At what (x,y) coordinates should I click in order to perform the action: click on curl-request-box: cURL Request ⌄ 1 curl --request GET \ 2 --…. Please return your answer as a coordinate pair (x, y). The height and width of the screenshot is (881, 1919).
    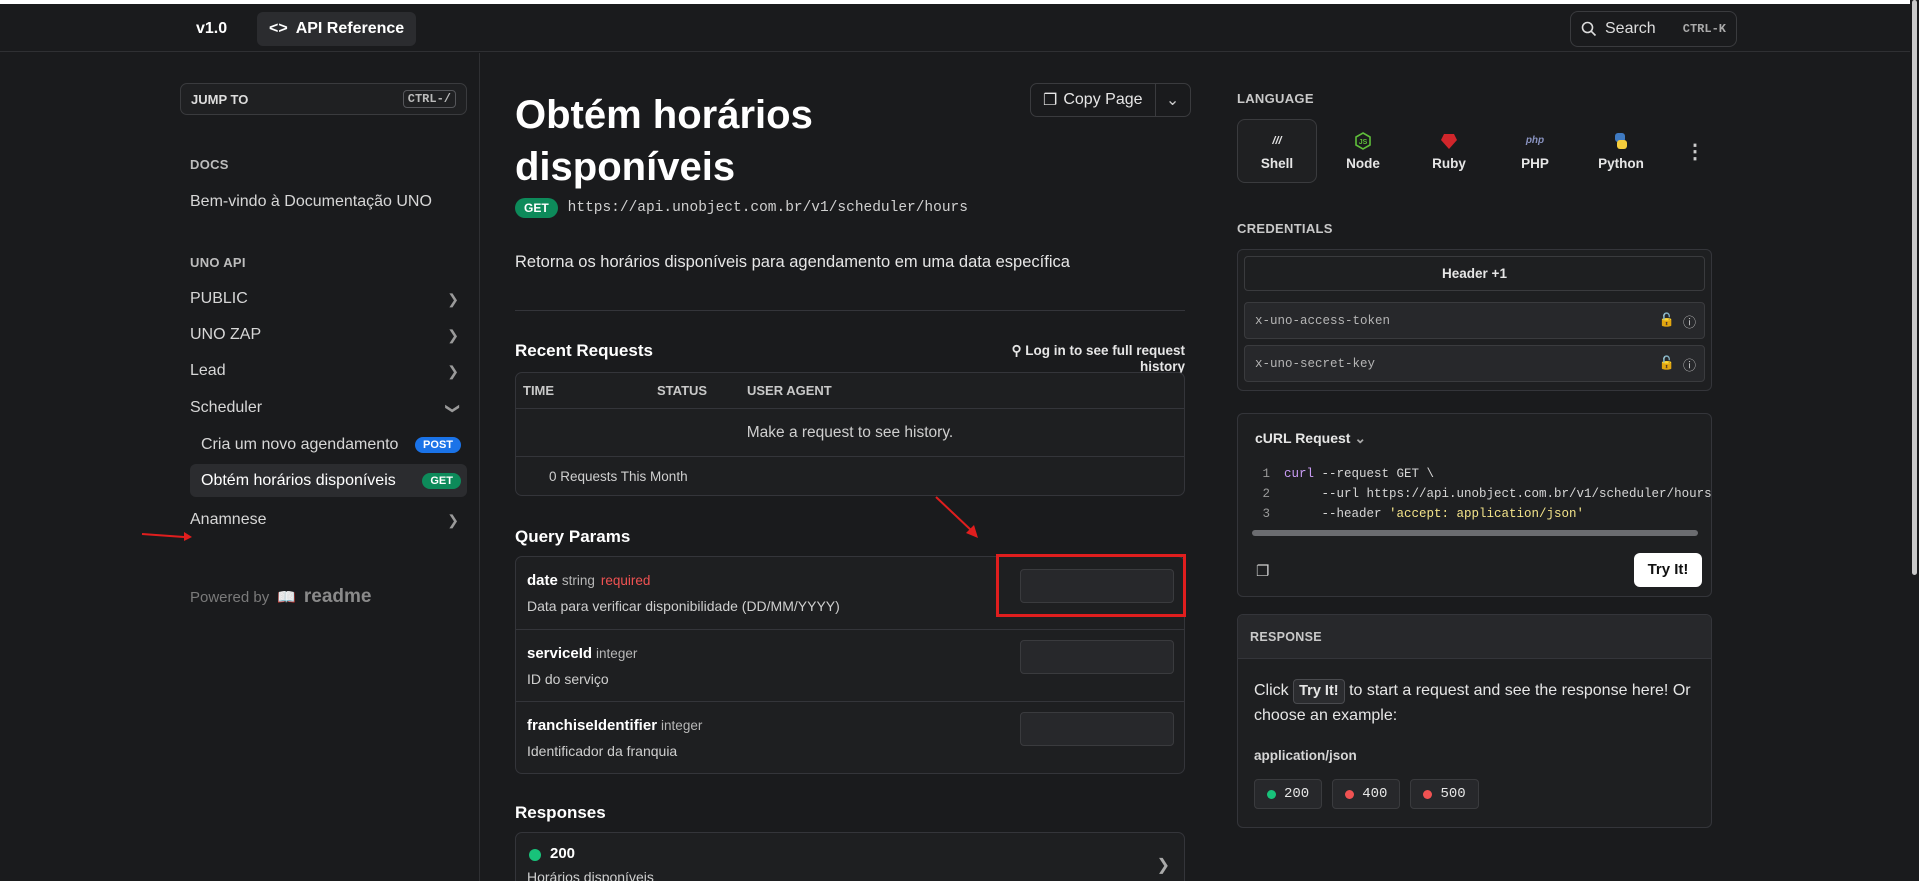
    Looking at the image, I should click on (1474, 505).